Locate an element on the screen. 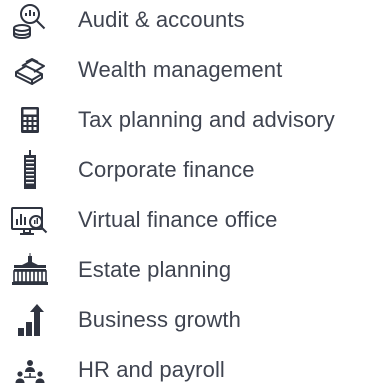  service-item-wealth-management: Wealth management is located at coordinates (195, 70).